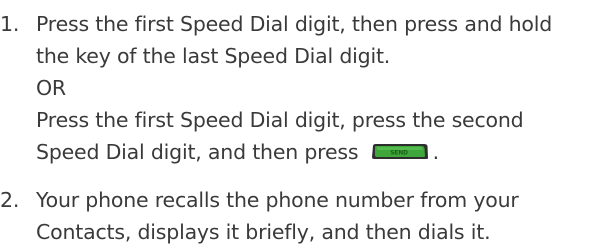 The height and width of the screenshot is (251, 596). Describe the element at coordinates (213, 56) in the screenshot. I see `step-1-text-line-2: the key of the last Speed Dial digit.` at that location.